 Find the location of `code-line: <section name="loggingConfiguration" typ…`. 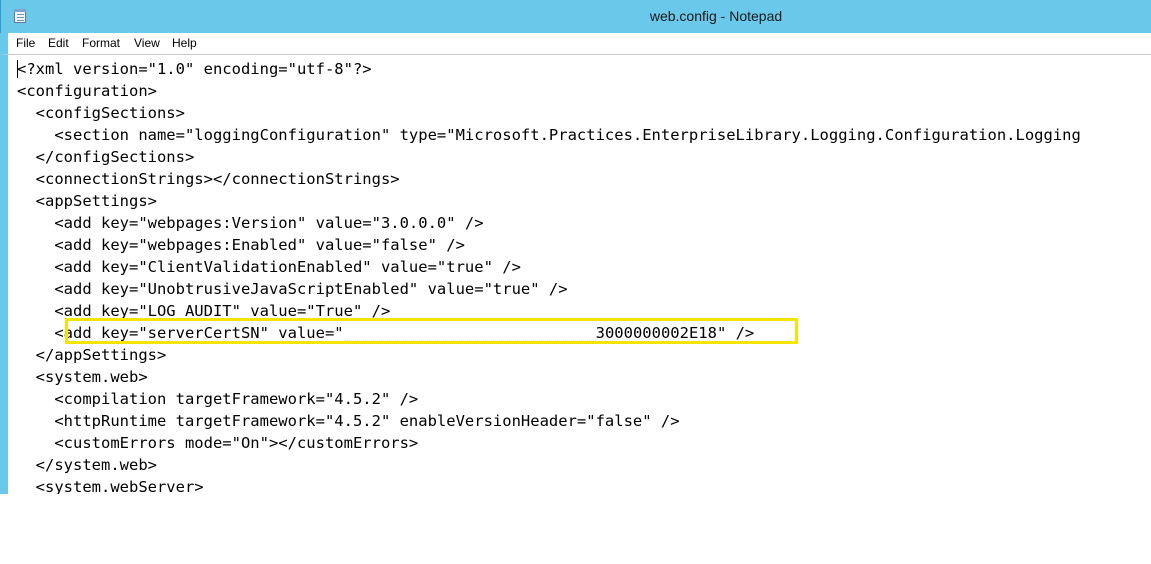

code-line: <section name="loggingConfiguration" typ… is located at coordinates (549, 135).